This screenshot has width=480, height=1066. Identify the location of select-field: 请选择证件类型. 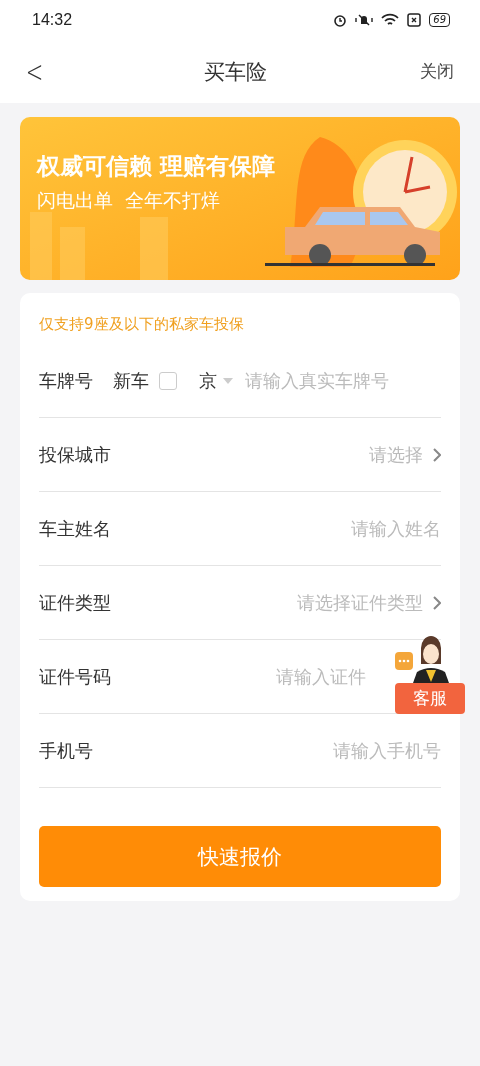
(360, 602).